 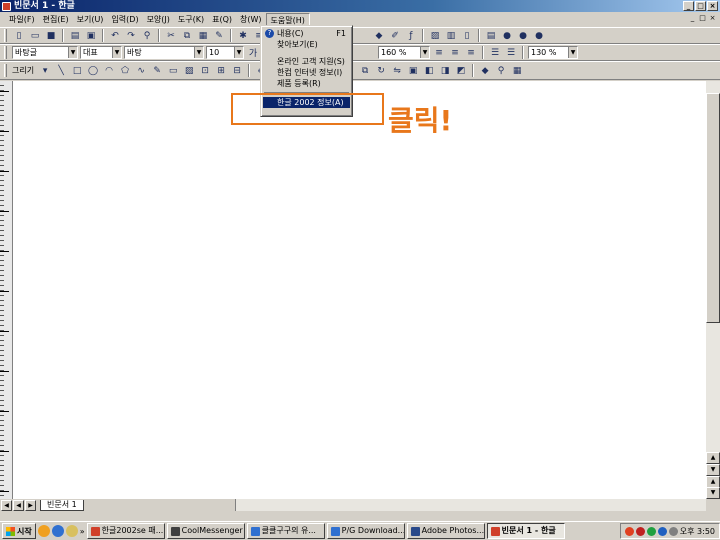 What do you see at coordinates (411, 35) in the screenshot?
I see `field-icon: ƒ` at bounding box center [411, 35].